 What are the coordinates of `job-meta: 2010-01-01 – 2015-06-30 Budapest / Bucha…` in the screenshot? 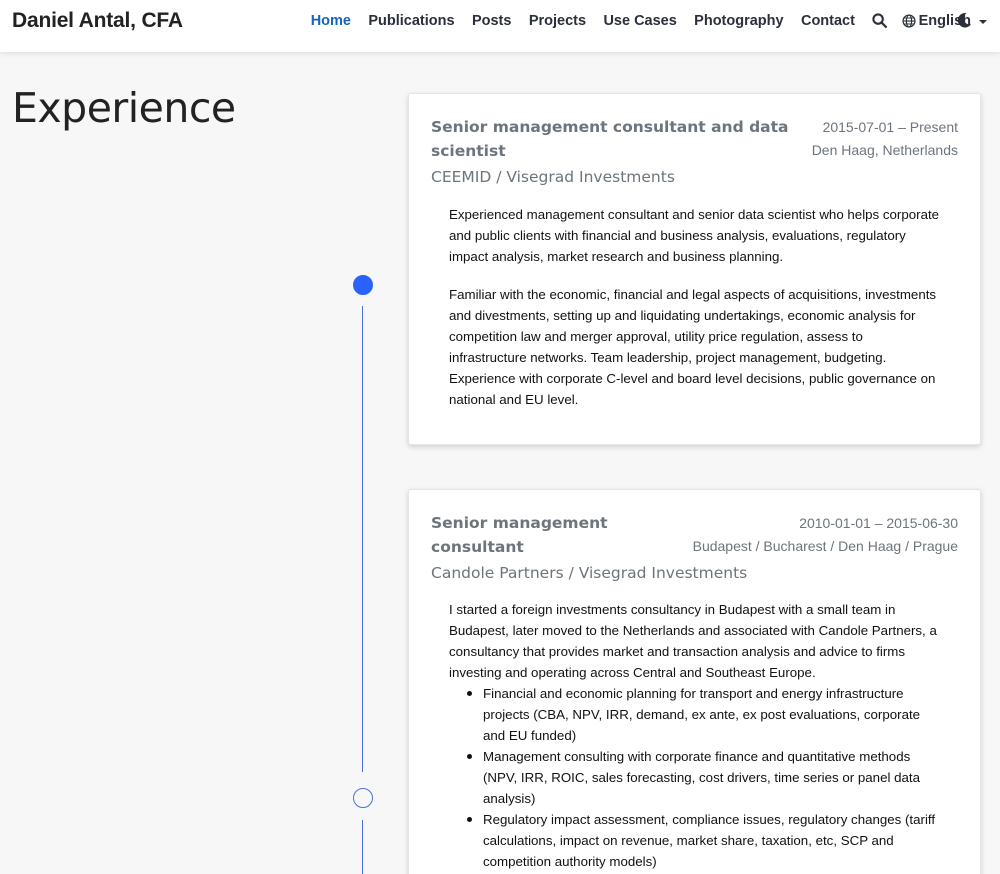 It's located at (825, 535).